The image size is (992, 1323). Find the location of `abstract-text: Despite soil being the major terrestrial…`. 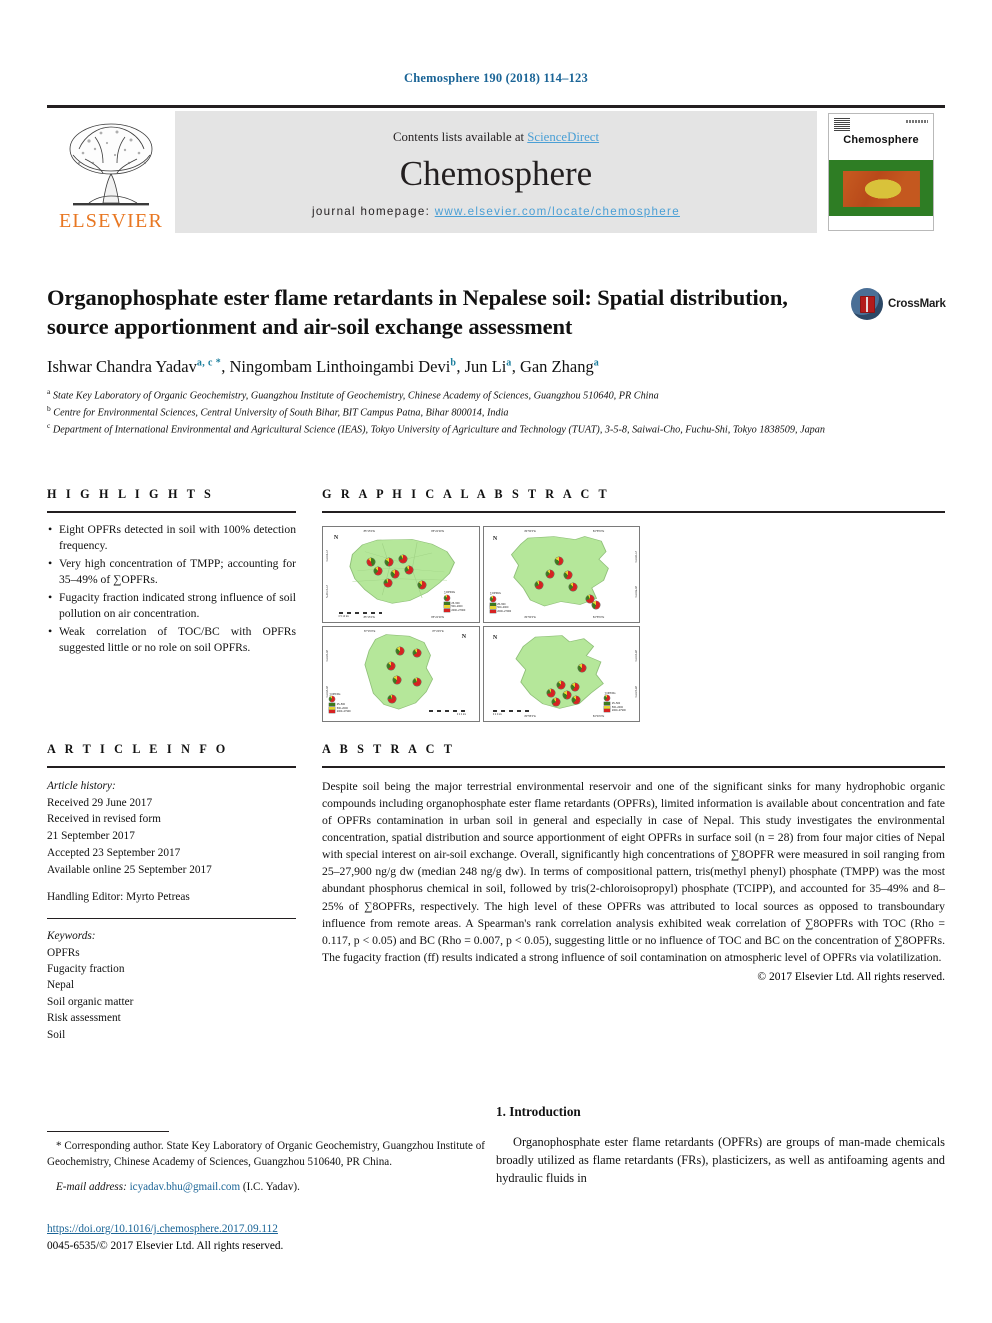

abstract-text: Despite soil being the major terrestrial… is located at coordinates (633, 872).